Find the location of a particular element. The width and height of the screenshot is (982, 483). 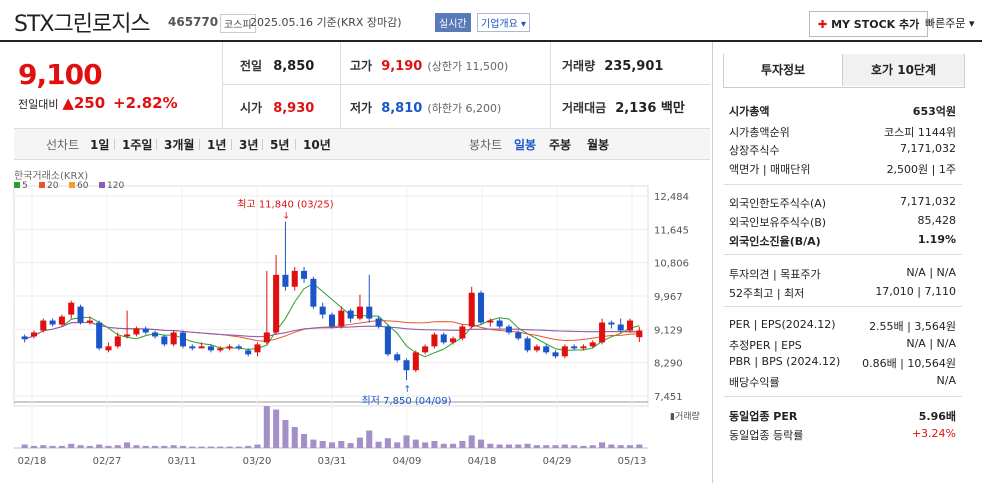

max-annotation: 최고 11,840 (03/25) is located at coordinates (285, 205).